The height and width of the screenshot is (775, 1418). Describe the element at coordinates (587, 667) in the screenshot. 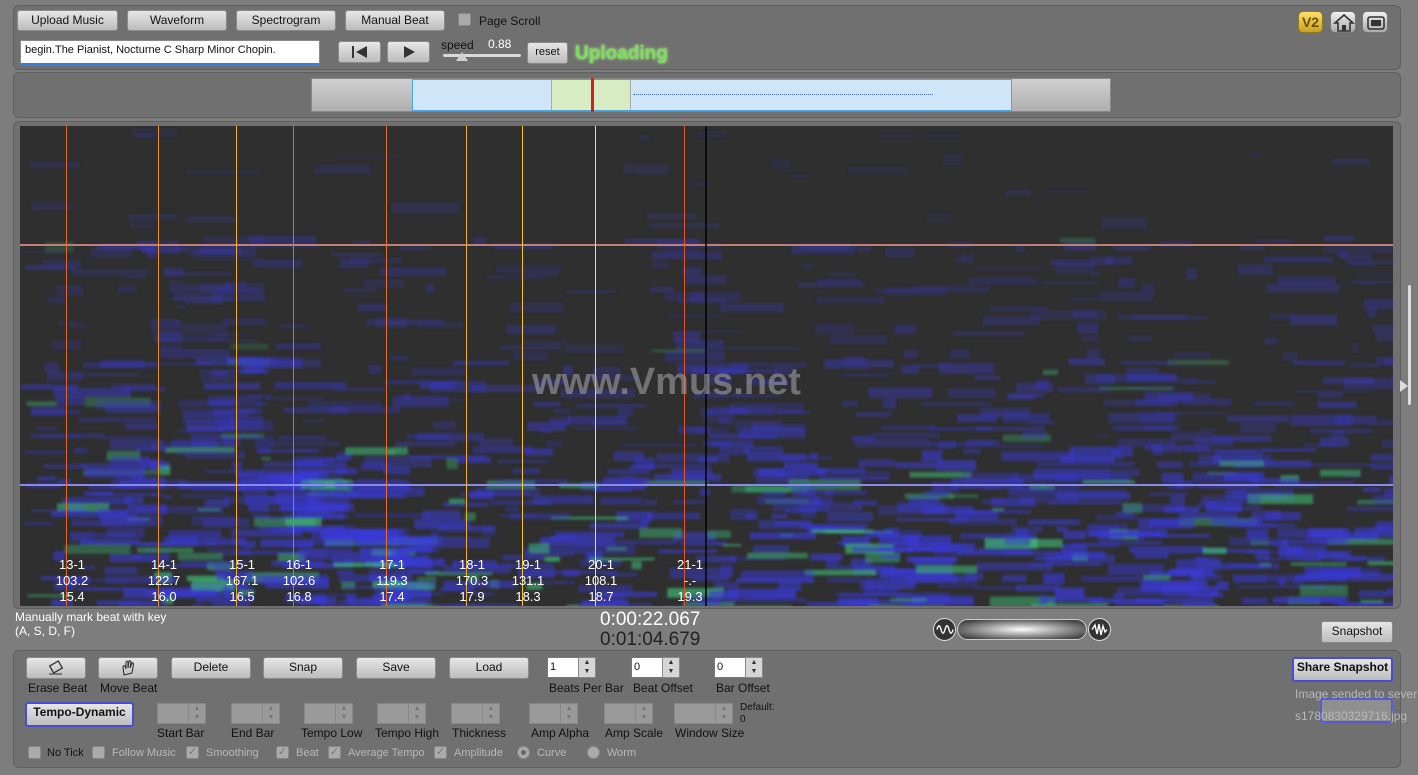

I see `beats-per-bar-arrows: ▲ ▼` at that location.